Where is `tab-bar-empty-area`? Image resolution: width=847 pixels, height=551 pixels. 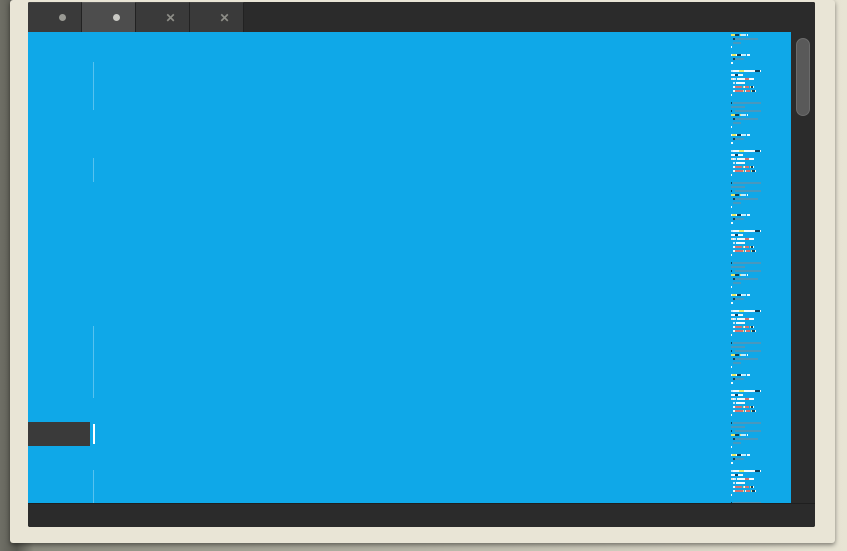 tab-bar-empty-area is located at coordinates (529, 17).